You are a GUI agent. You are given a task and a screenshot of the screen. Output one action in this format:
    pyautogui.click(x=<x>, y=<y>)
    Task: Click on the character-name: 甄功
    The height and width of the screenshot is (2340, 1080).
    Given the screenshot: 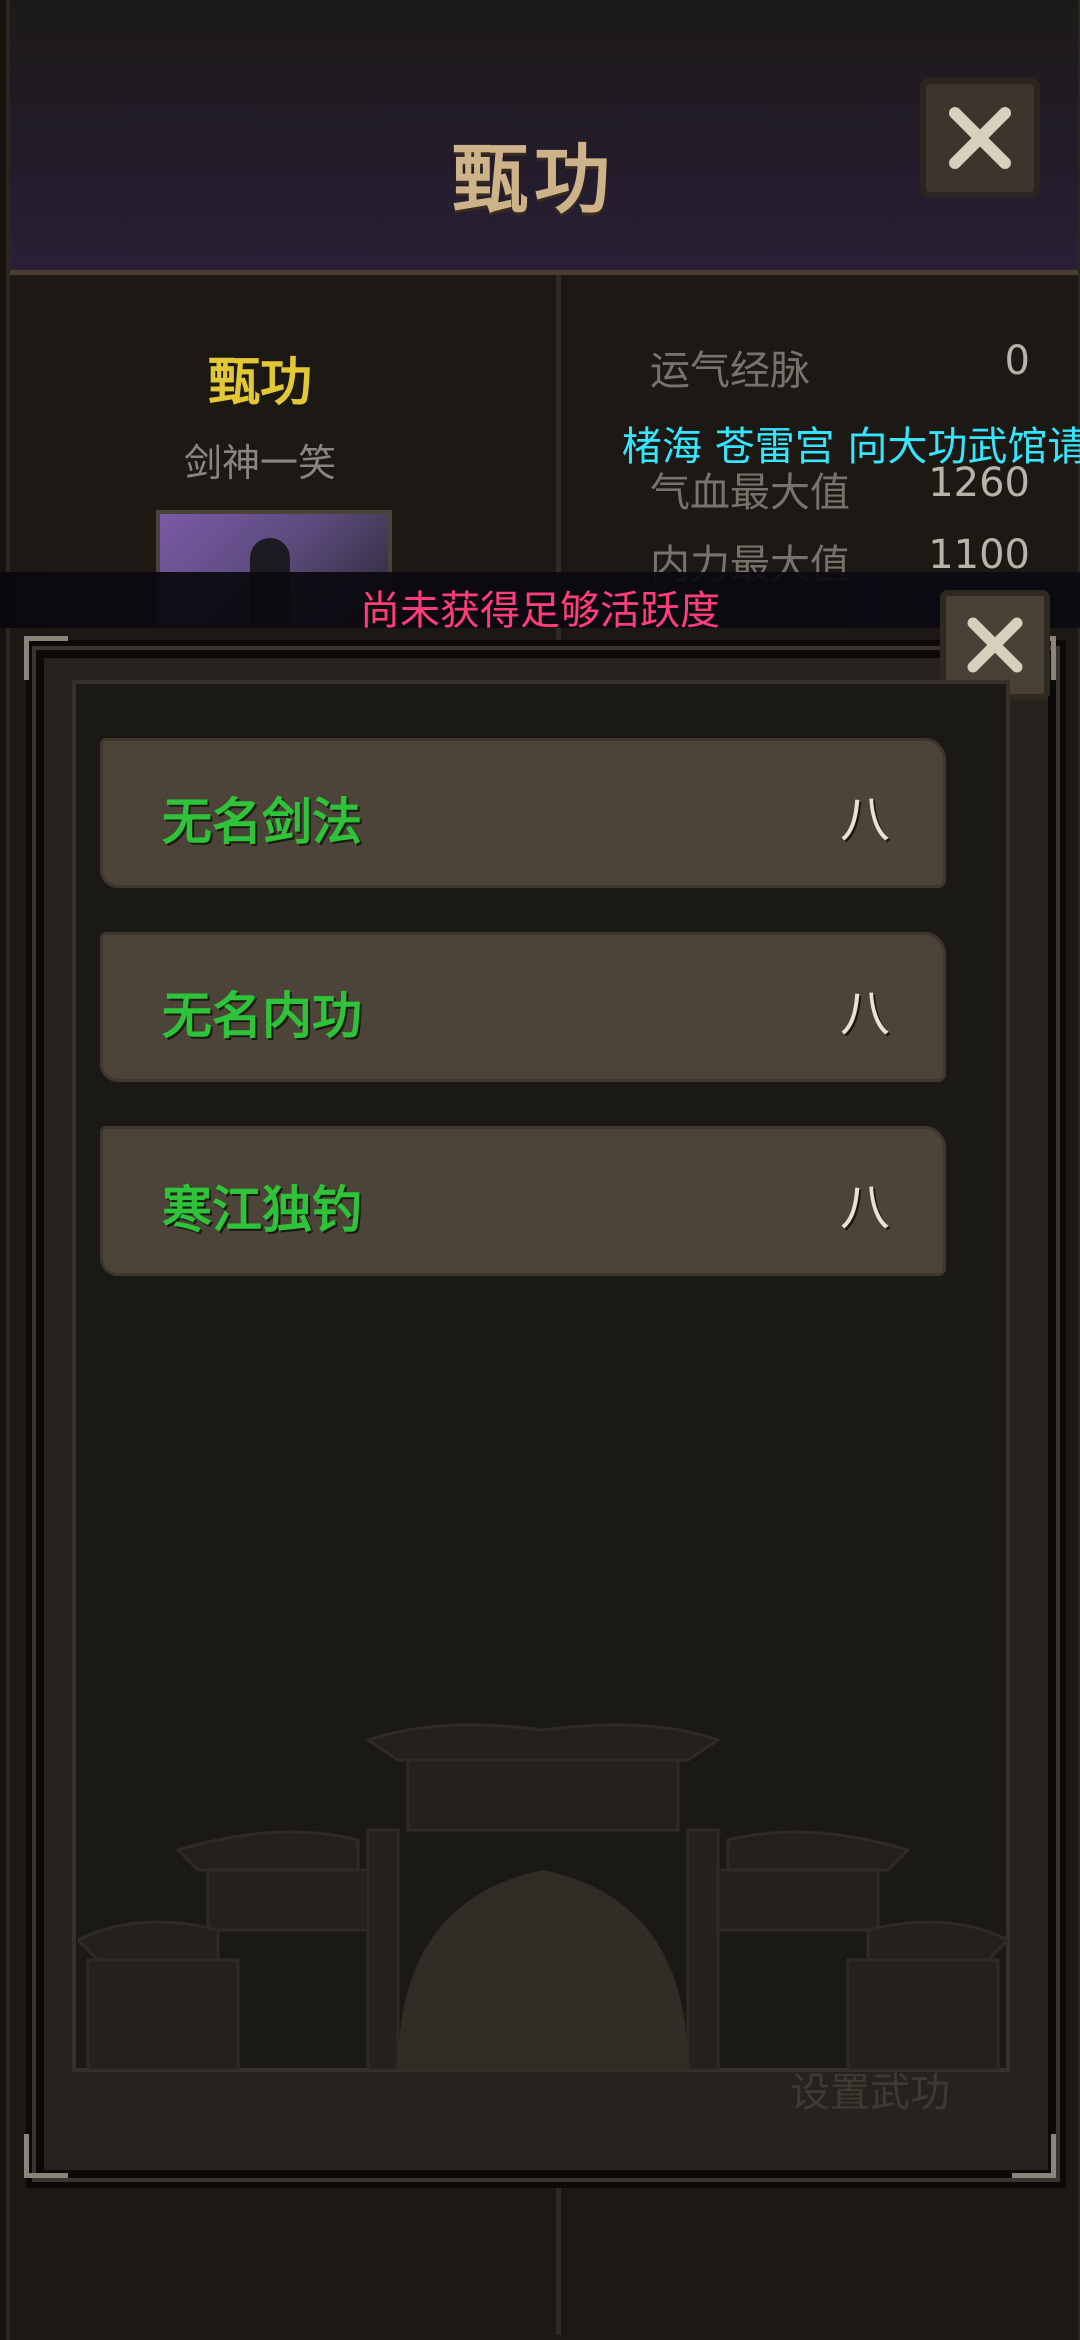 What is the action you would take?
    pyautogui.click(x=259, y=383)
    